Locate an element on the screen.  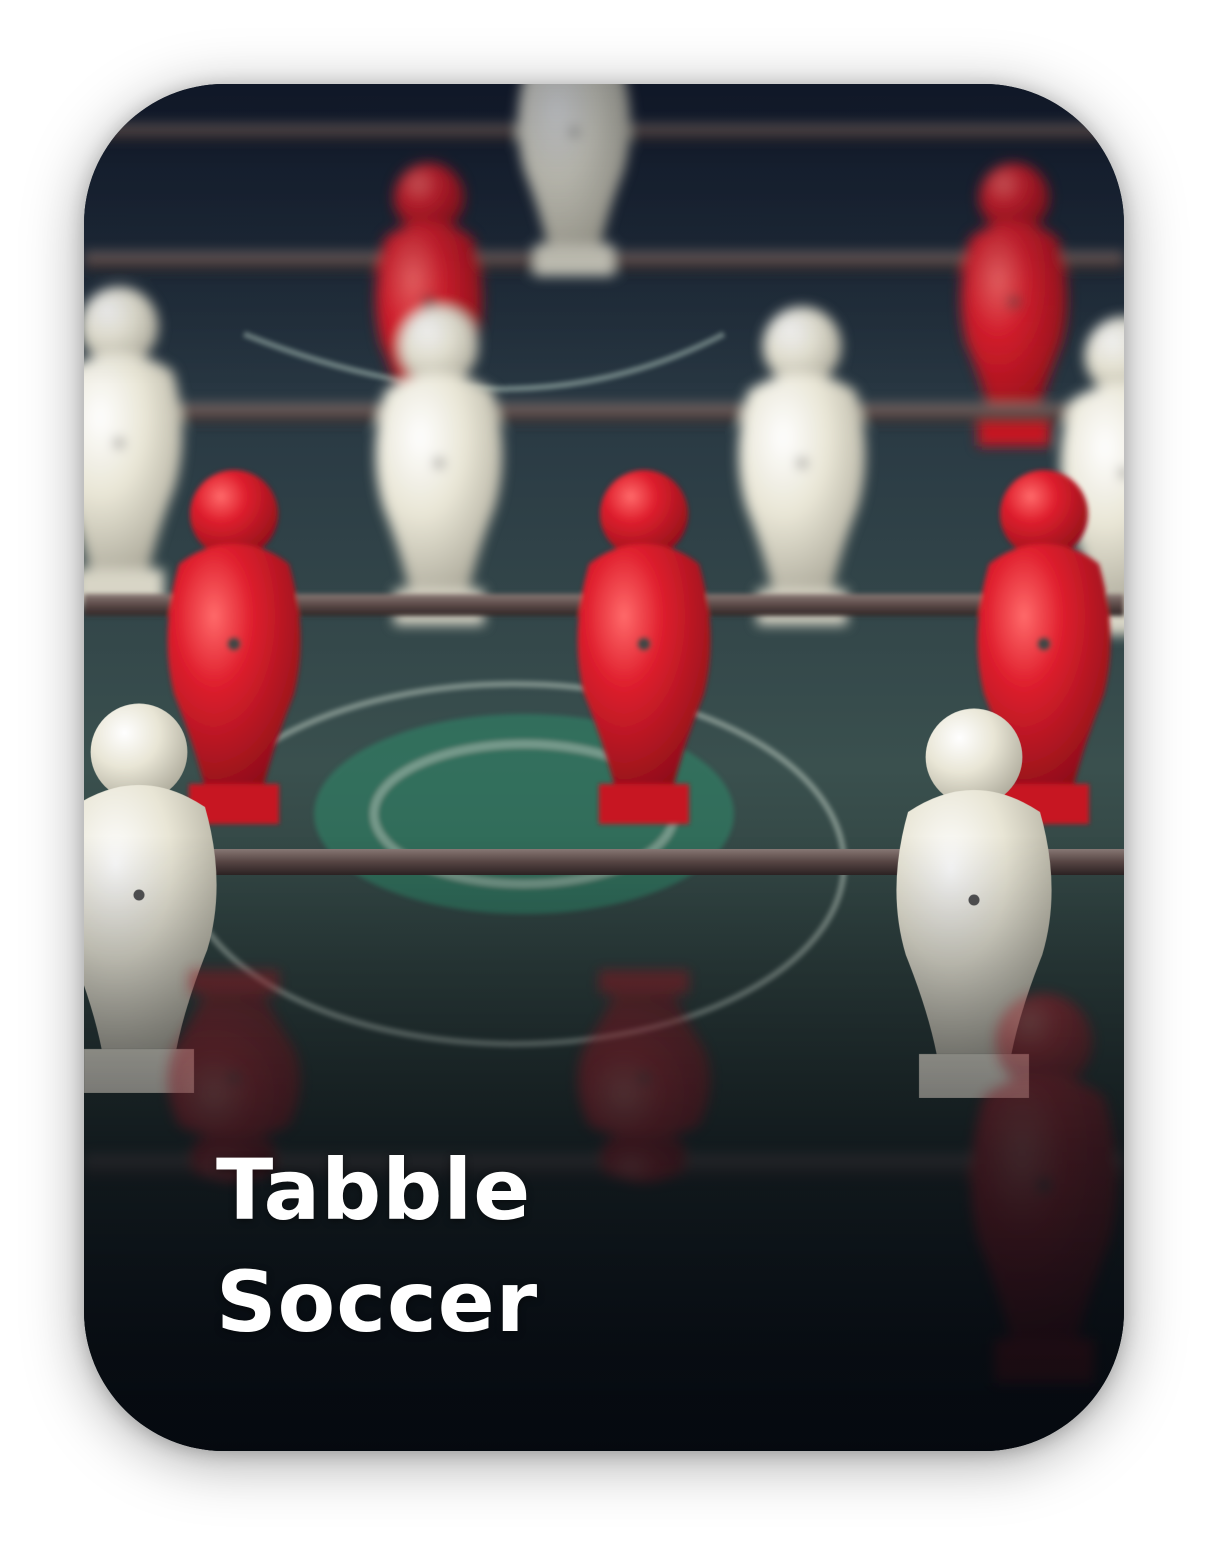
card-title-line-2: Soccer is located at coordinates (377, 1302).